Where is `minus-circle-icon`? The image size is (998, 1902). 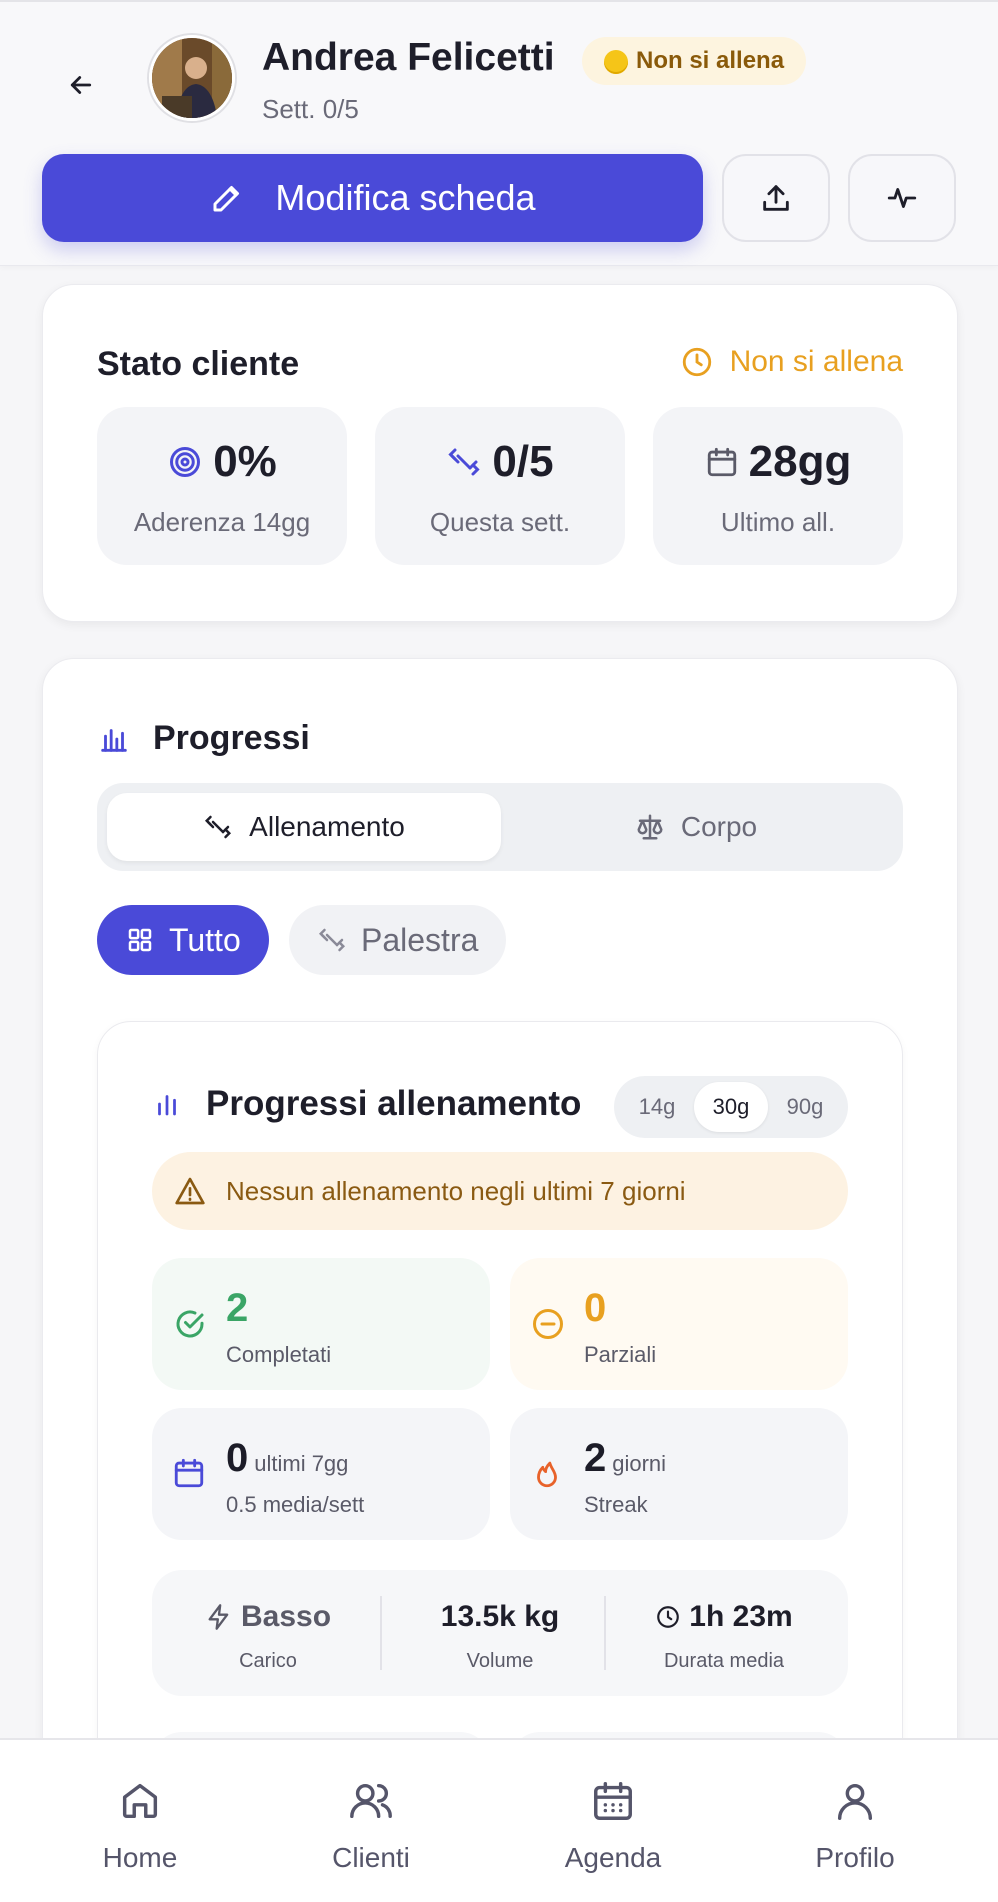 minus-circle-icon is located at coordinates (548, 1324).